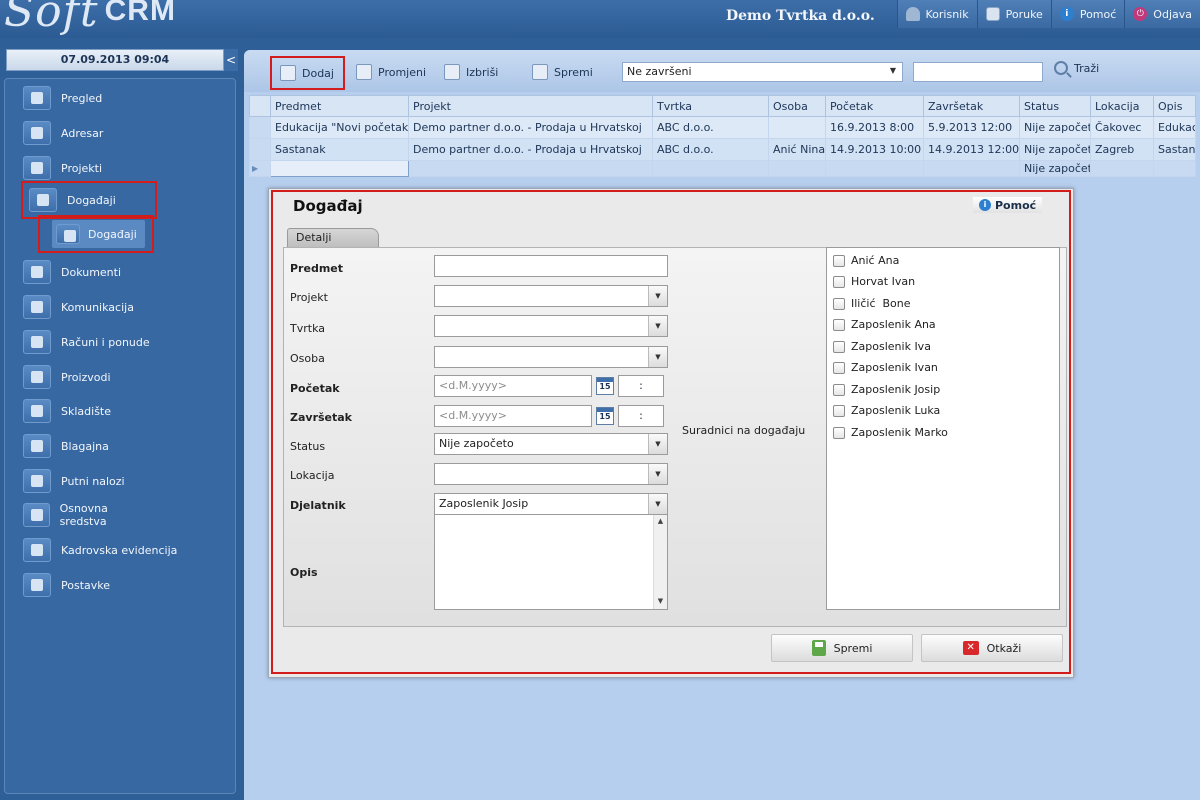  I want to click on new-row: ▶ Nije započeto, so click(722, 168).